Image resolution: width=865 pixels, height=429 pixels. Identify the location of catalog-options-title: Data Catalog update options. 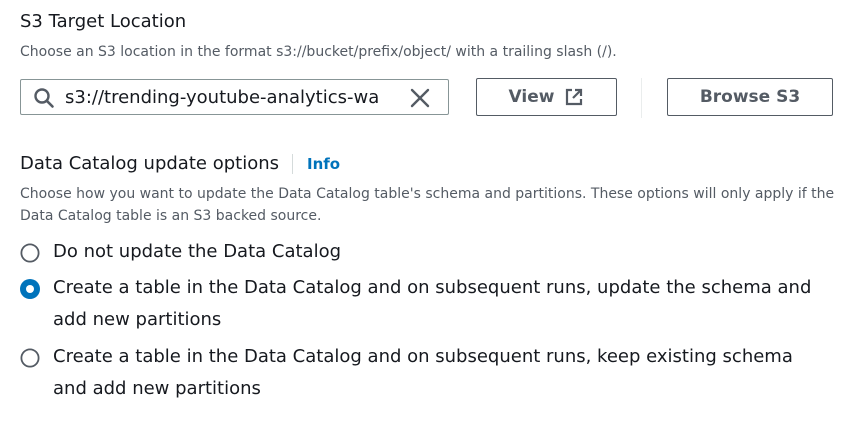
(149, 163).